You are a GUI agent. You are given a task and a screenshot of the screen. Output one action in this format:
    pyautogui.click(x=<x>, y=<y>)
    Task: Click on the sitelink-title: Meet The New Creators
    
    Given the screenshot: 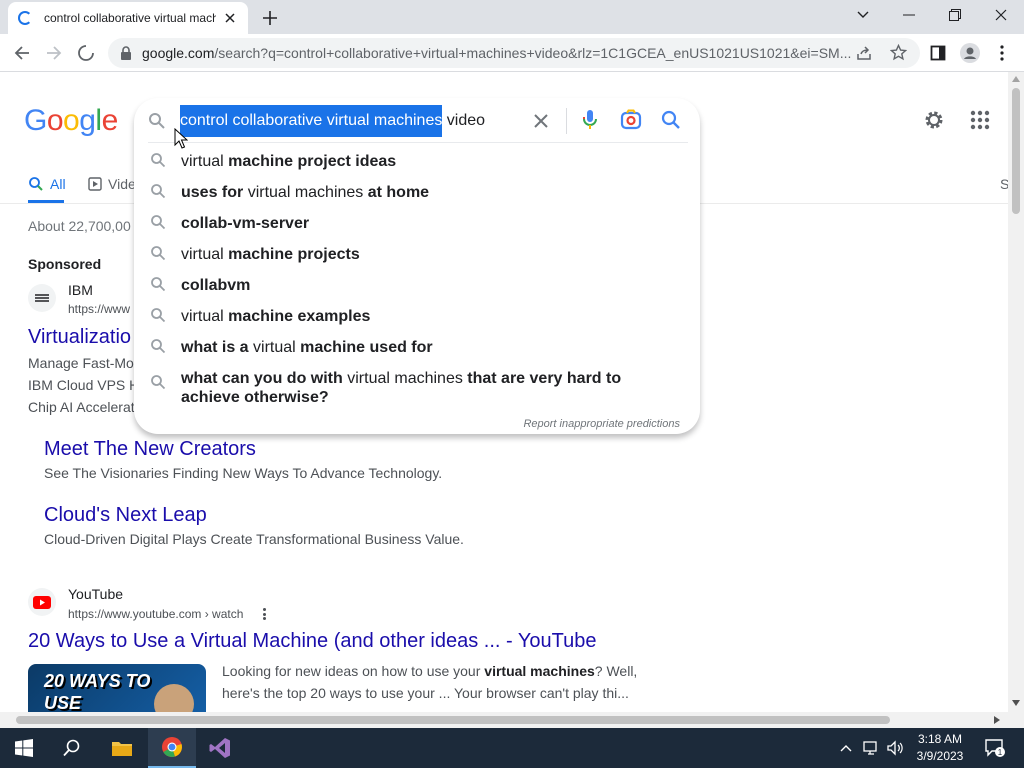 What is the action you would take?
    pyautogui.click(x=150, y=449)
    